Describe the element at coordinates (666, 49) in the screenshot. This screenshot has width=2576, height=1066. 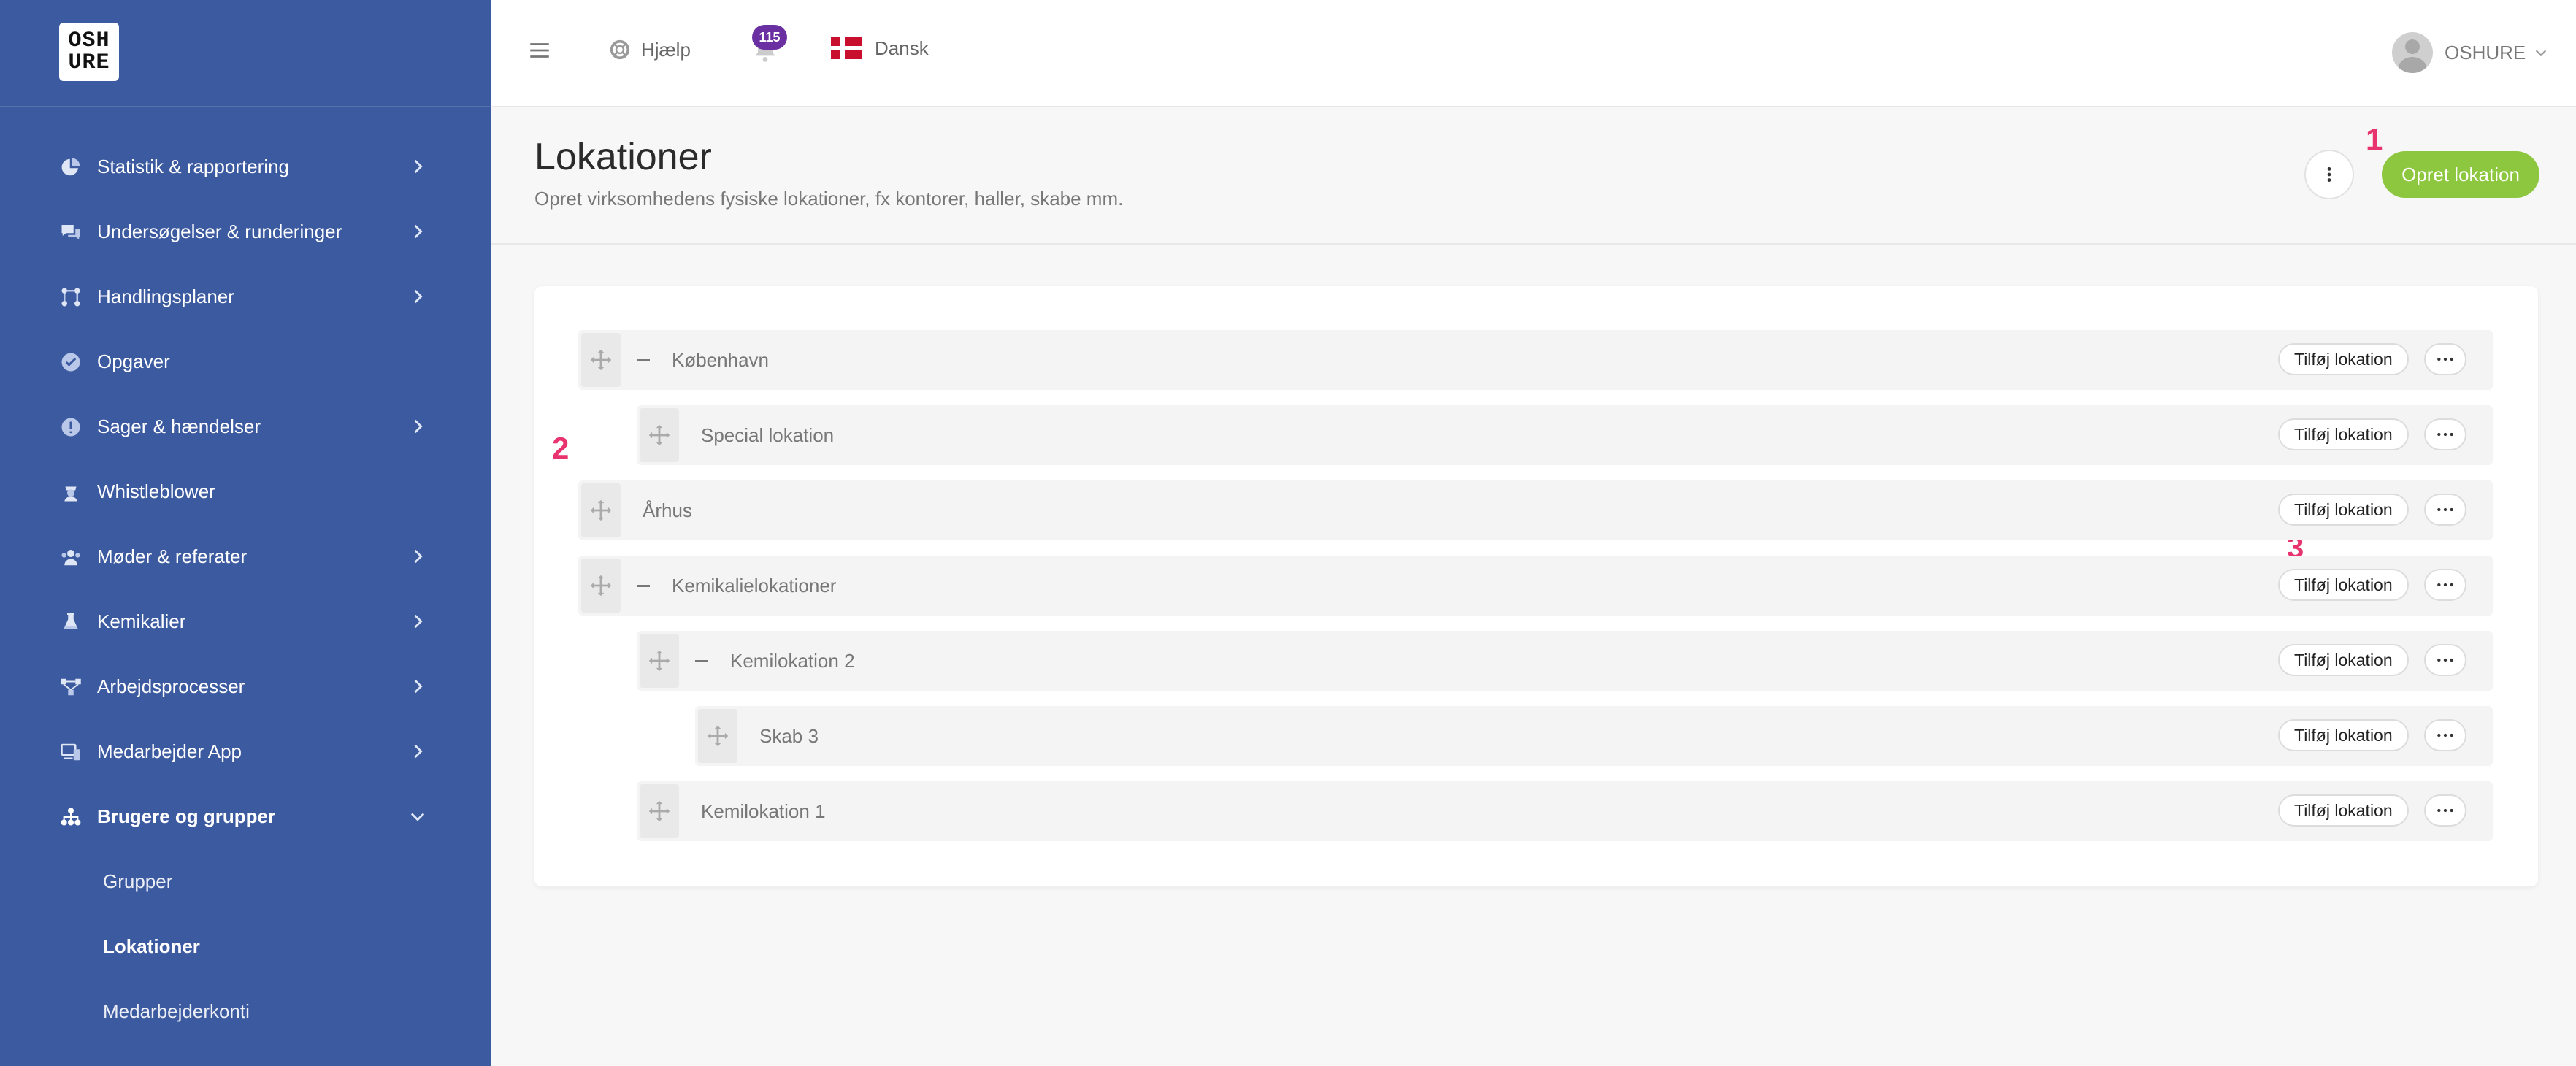
I see `help-label: Hjælp` at that location.